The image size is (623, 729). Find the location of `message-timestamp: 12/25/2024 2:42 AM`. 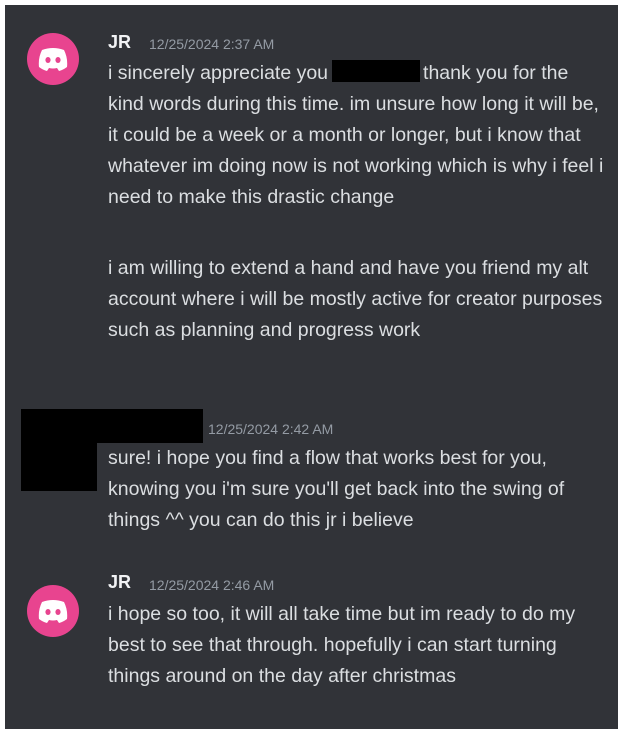

message-timestamp: 12/25/2024 2:42 AM is located at coordinates (271, 429).